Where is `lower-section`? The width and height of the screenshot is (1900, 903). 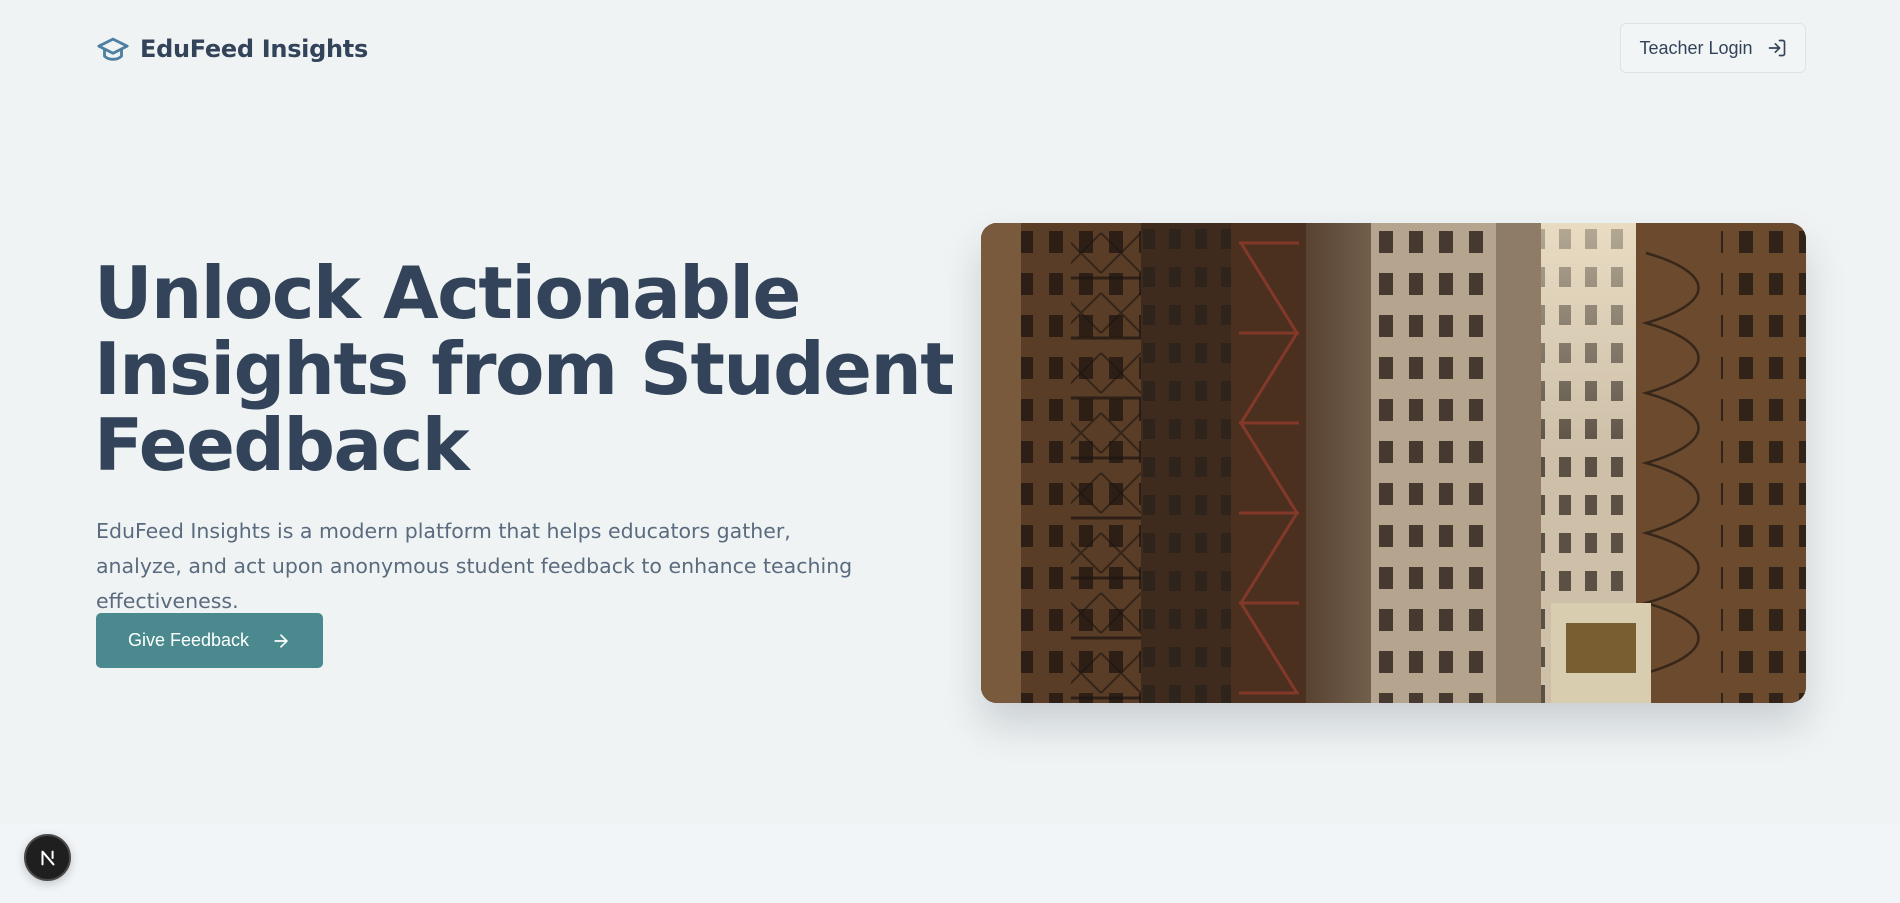 lower-section is located at coordinates (950, 863).